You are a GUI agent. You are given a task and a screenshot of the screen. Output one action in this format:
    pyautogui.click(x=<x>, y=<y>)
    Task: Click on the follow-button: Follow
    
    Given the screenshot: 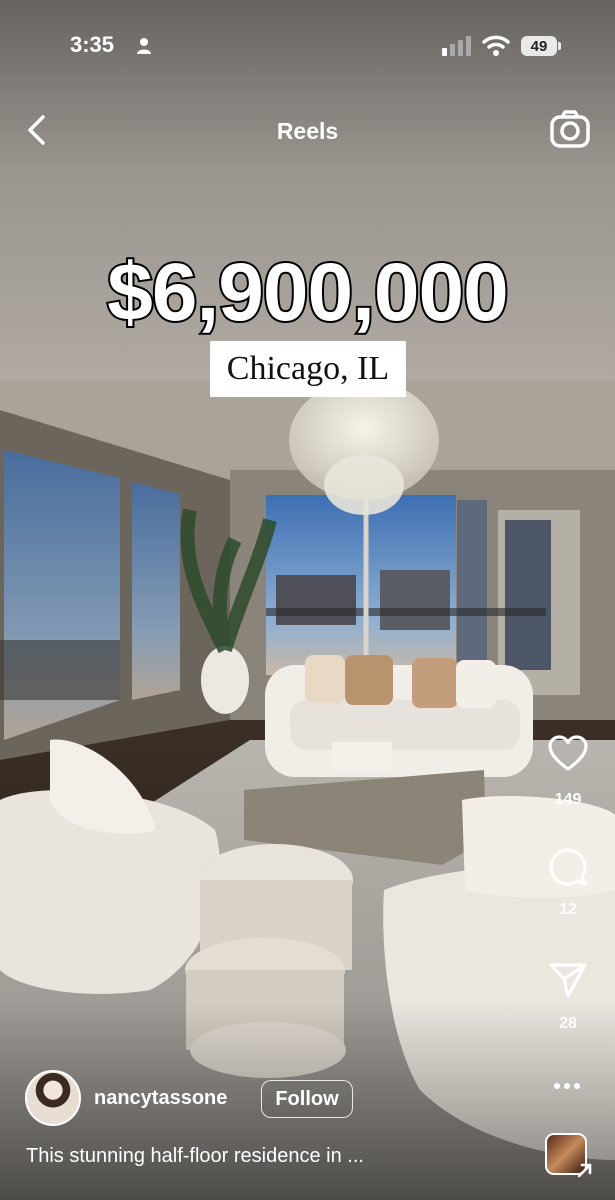 What is the action you would take?
    pyautogui.click(x=307, y=1099)
    